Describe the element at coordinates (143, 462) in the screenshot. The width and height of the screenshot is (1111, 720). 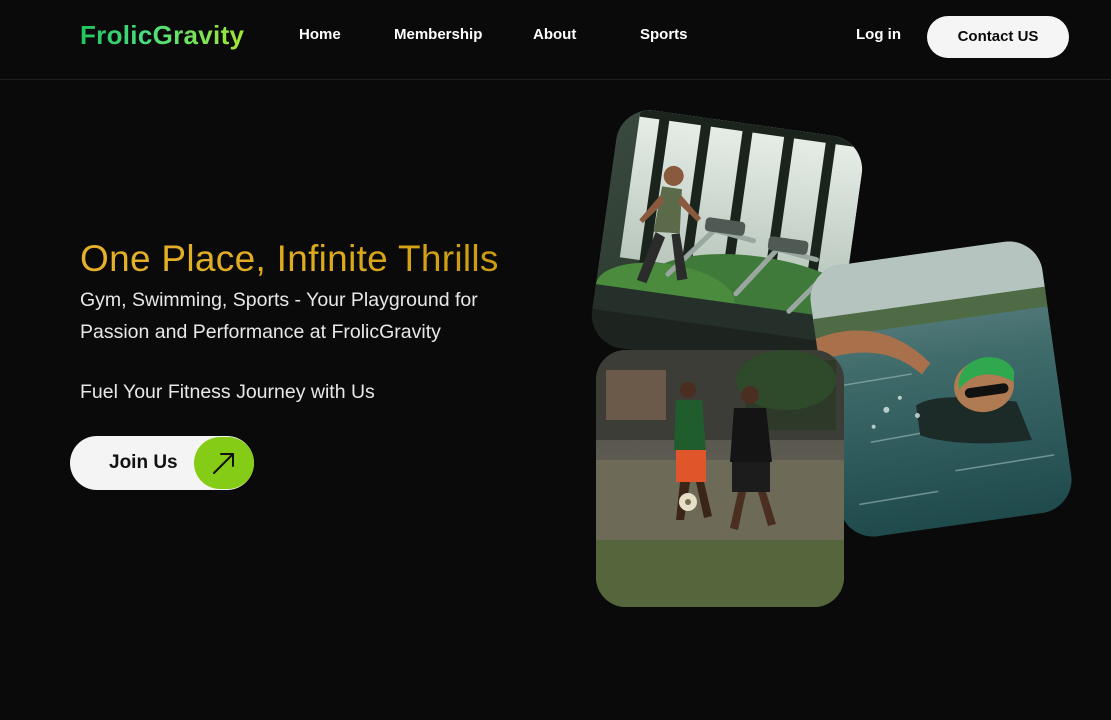
I see `join-us-label: Join Us` at that location.